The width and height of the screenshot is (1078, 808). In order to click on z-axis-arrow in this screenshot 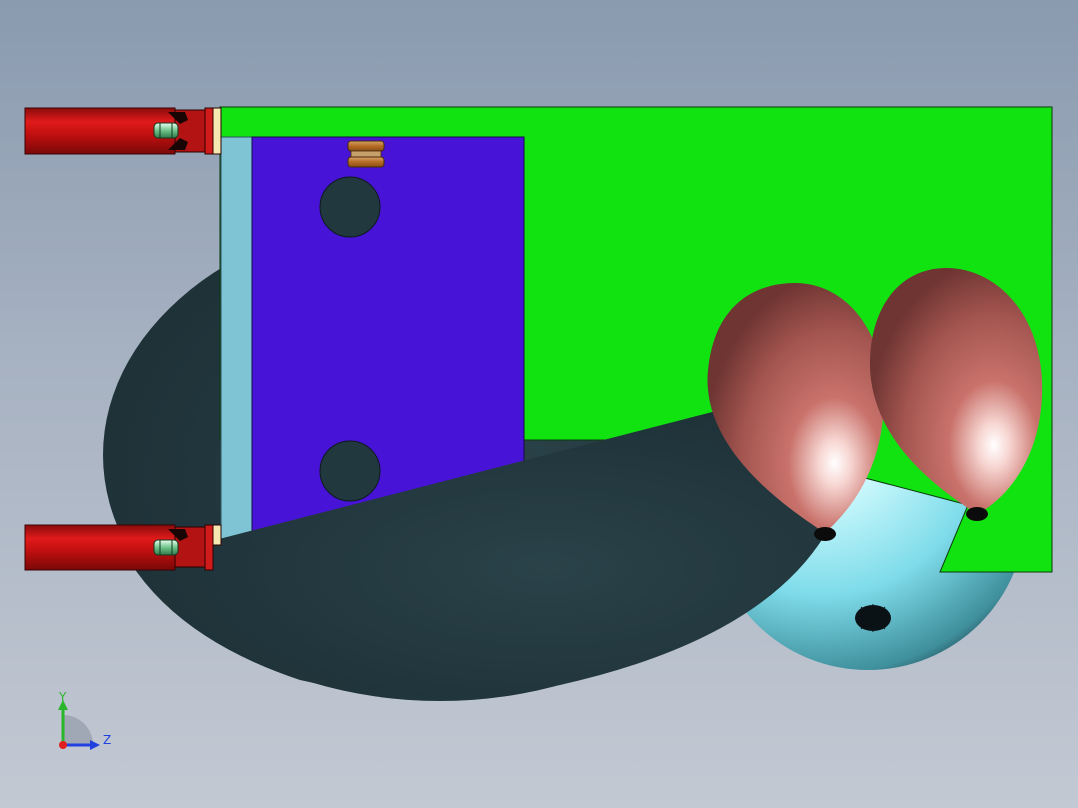, I will do `click(95, 745)`.